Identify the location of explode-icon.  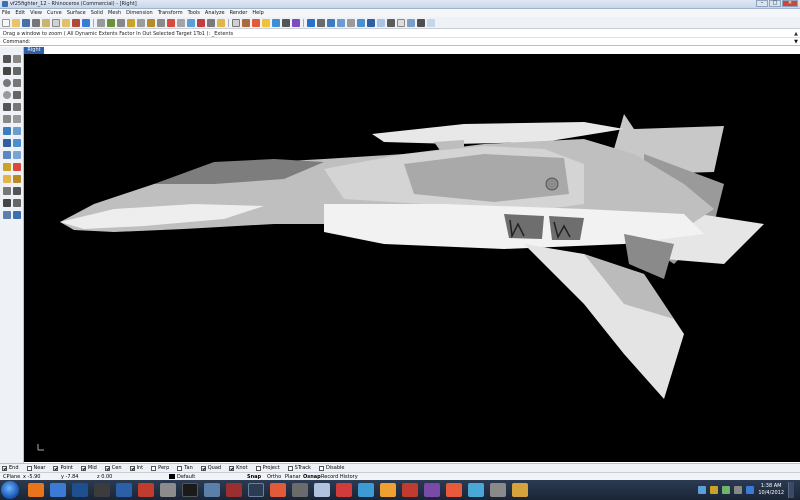
(7, 191).